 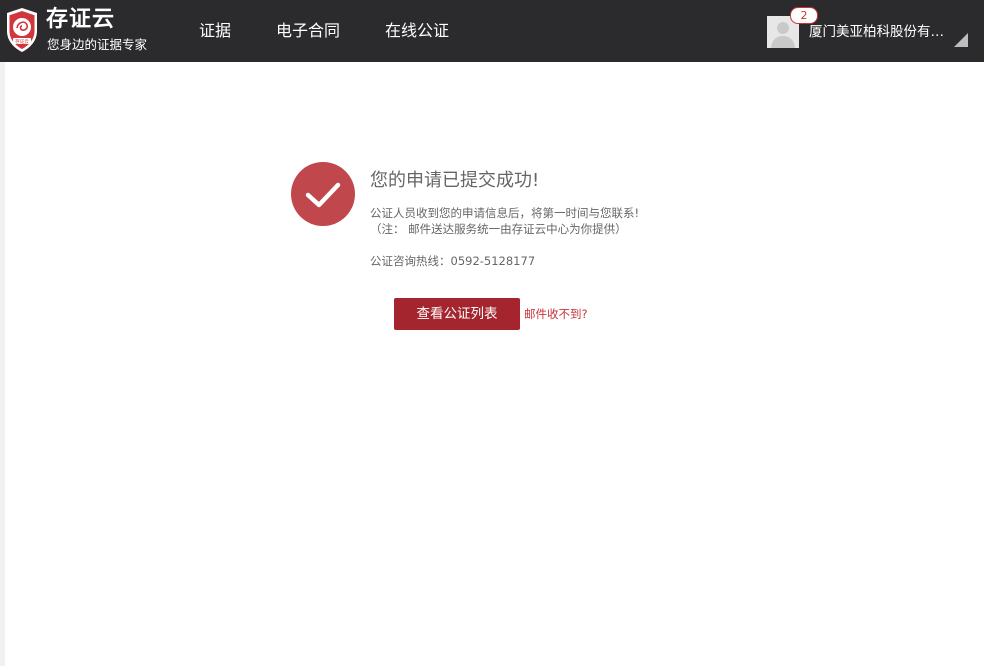 I want to click on mail-not-received-link: 邮件收不到?, so click(x=556, y=314).